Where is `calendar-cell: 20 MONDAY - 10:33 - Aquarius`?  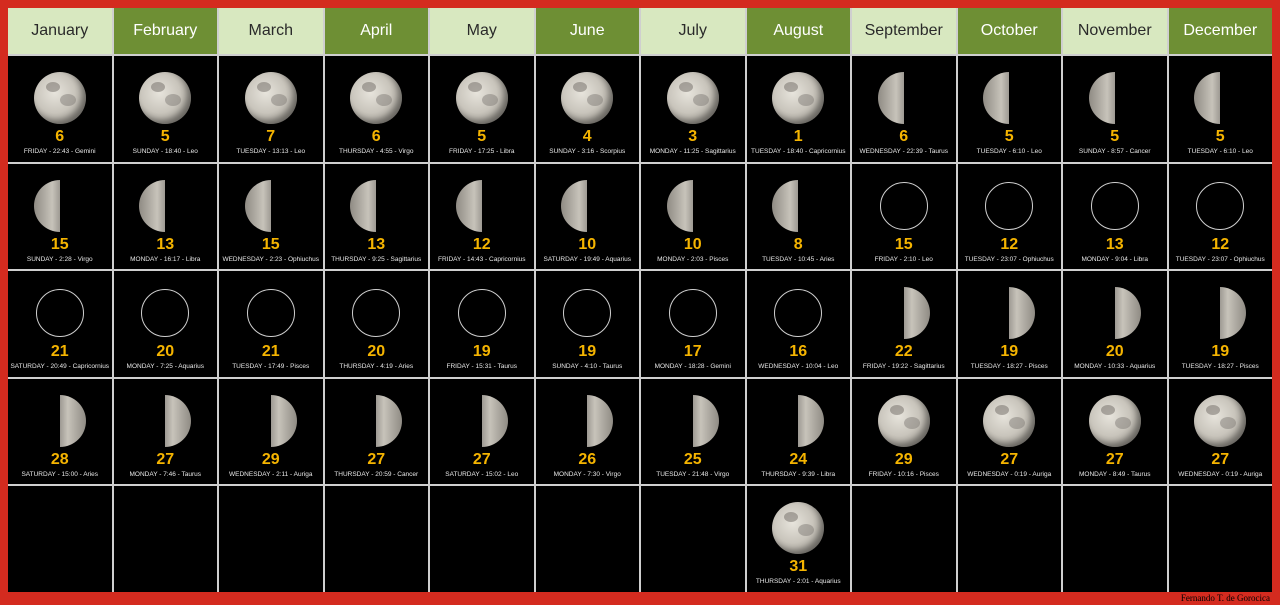
calendar-cell: 20 MONDAY - 10:33 - Aquarius is located at coordinates (1115, 324).